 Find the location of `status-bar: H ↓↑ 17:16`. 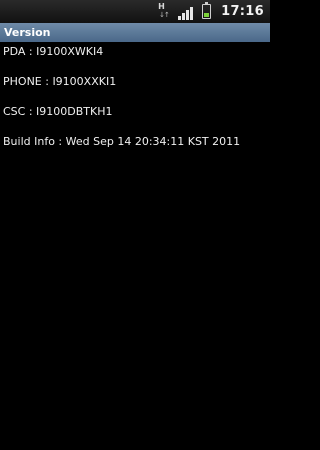

status-bar: H ↓↑ 17:16 is located at coordinates (135, 11).